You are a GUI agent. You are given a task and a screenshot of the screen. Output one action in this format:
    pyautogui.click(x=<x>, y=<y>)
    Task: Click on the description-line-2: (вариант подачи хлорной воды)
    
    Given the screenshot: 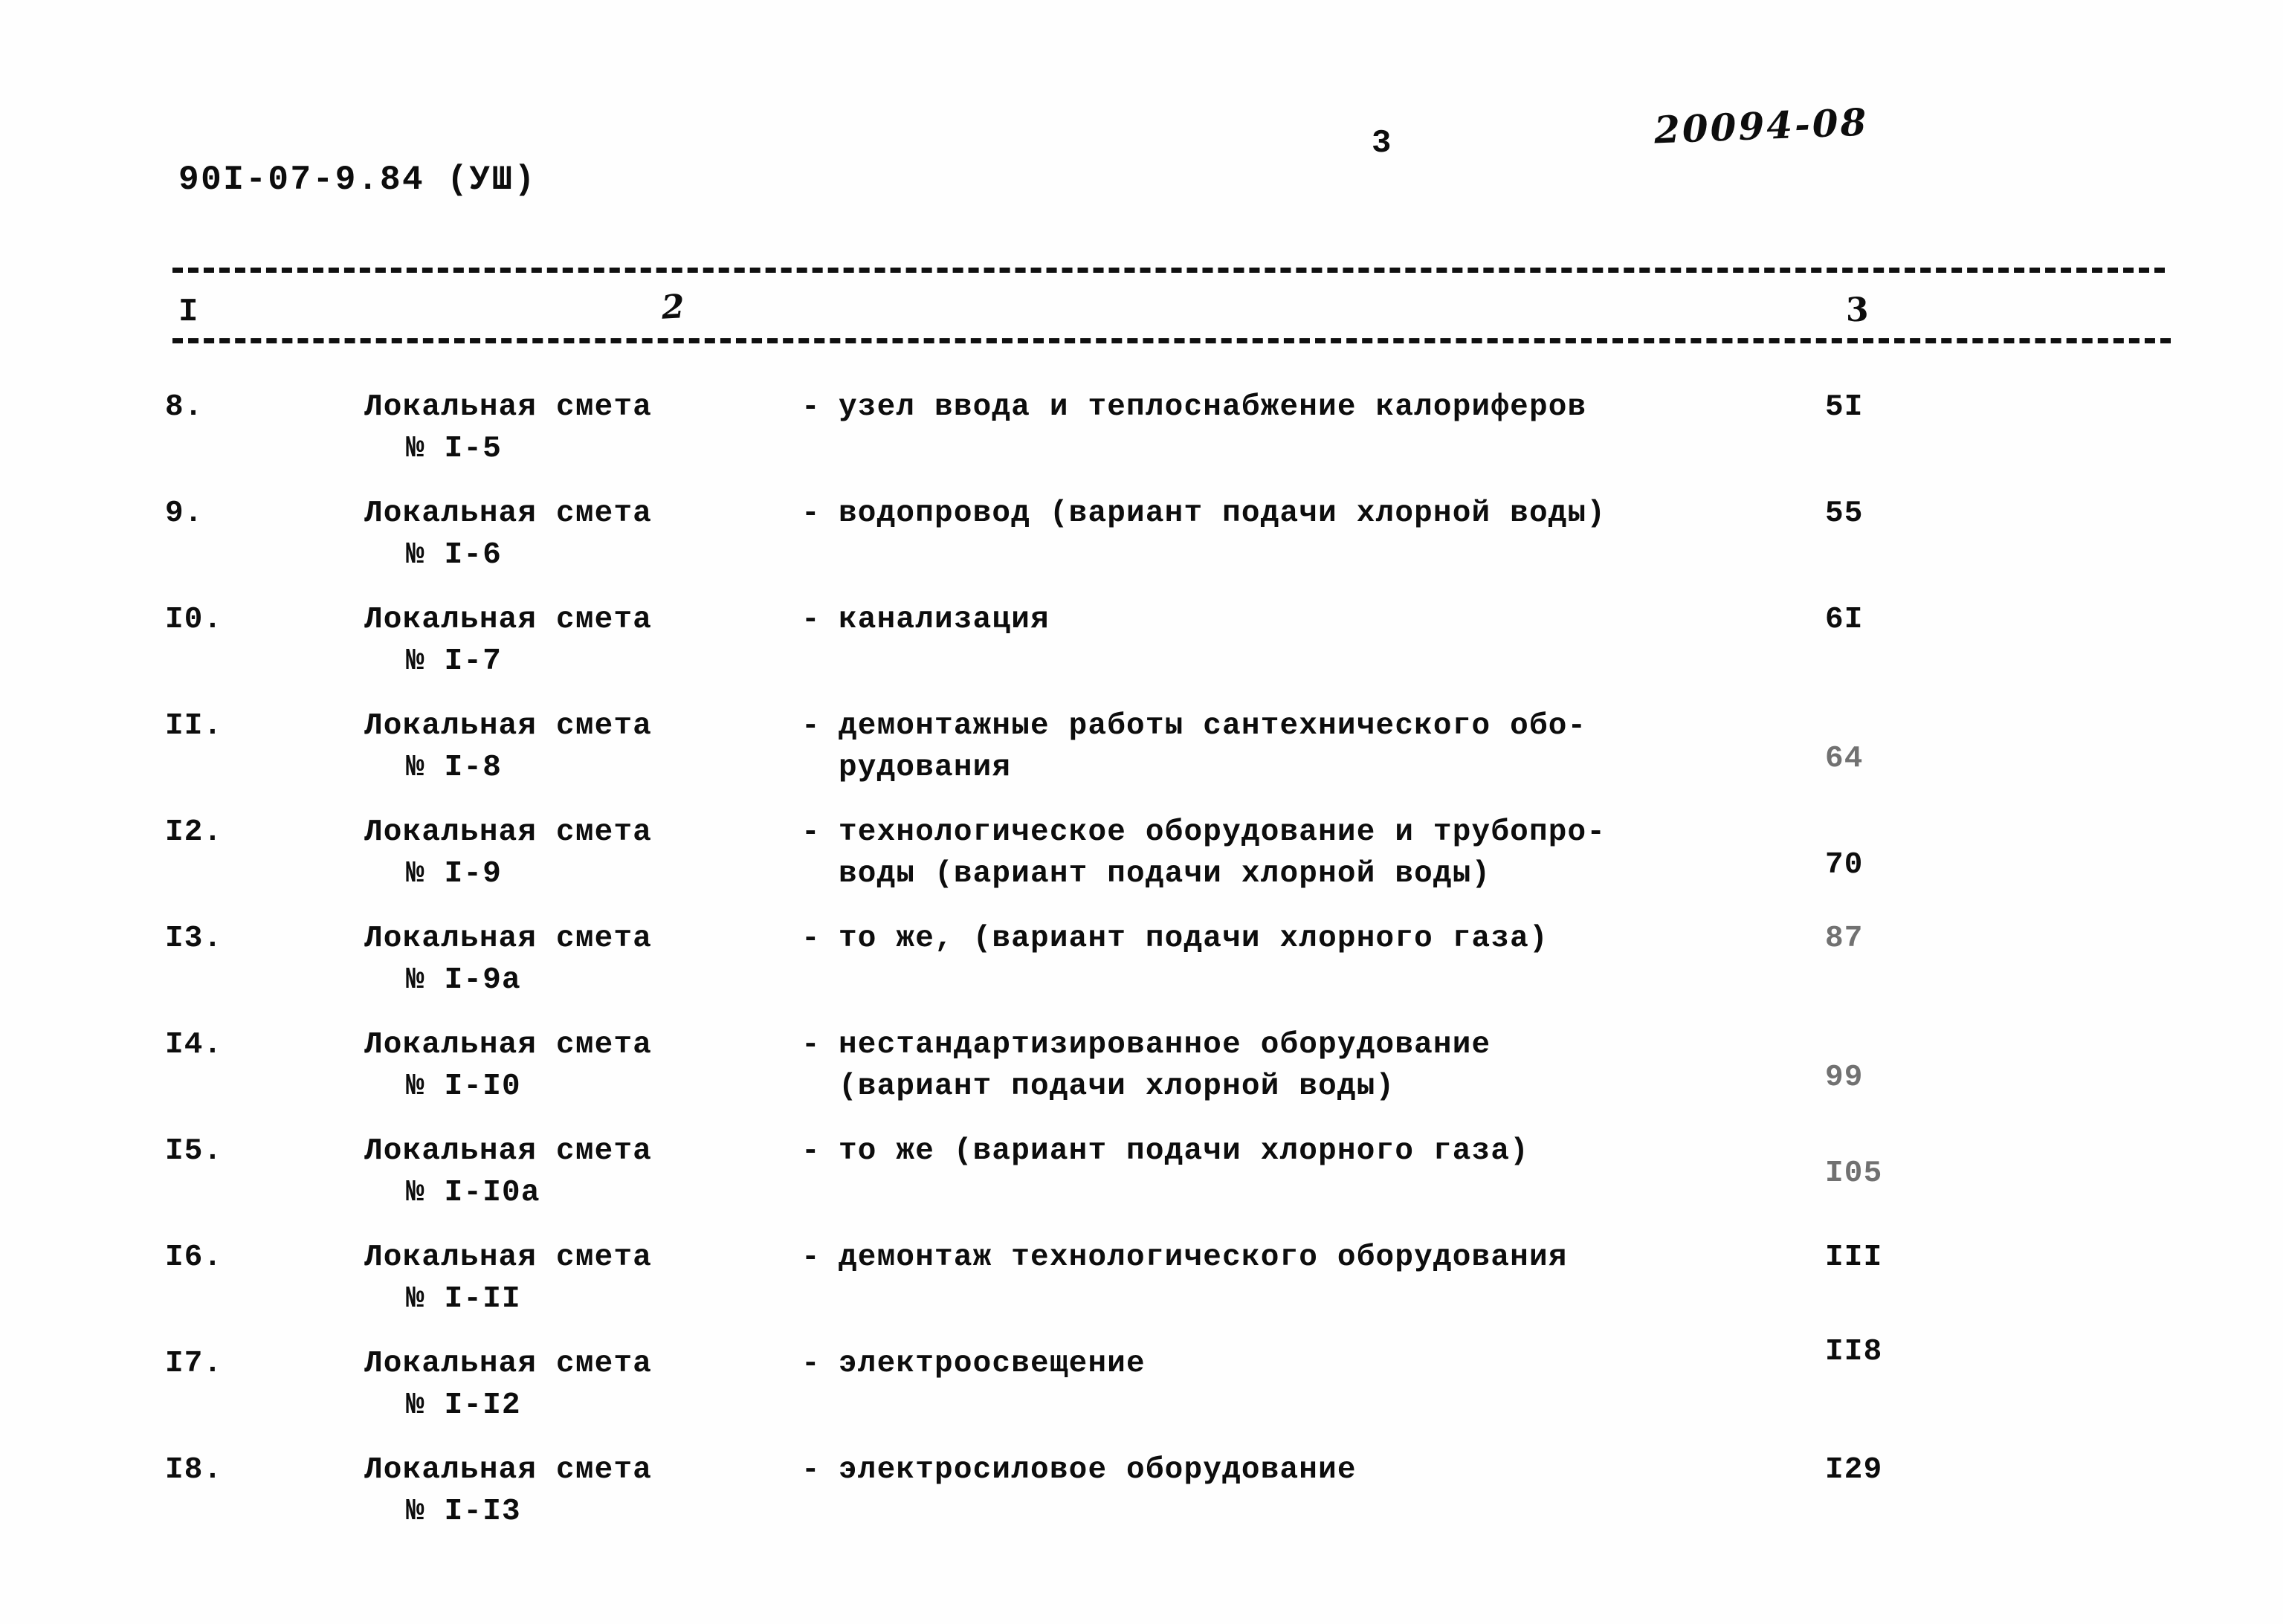 What is the action you would take?
    pyautogui.click(x=1117, y=1087)
    